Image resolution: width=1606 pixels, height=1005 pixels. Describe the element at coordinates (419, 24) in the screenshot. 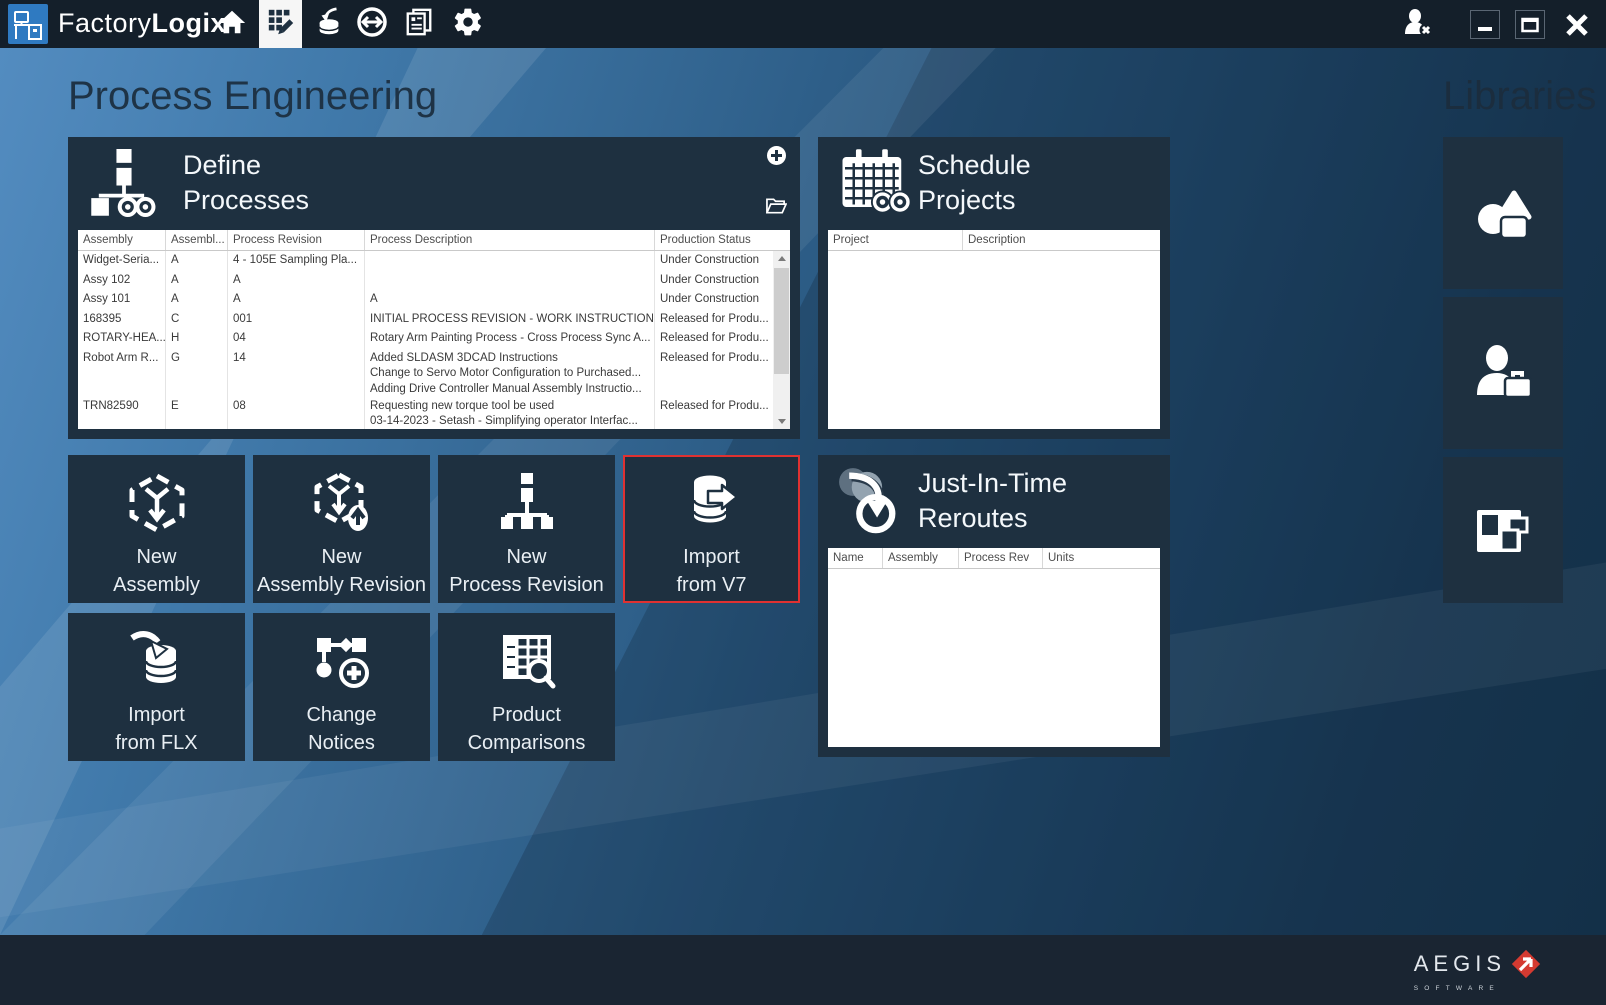

I see `nav-news-button` at that location.